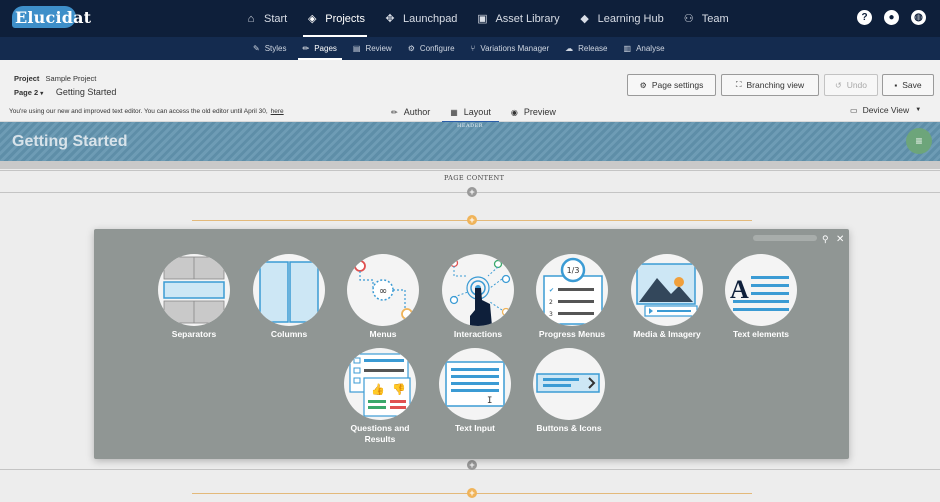  Describe the element at coordinates (677, 85) in the screenshot. I see `button-label: Page settings` at that location.